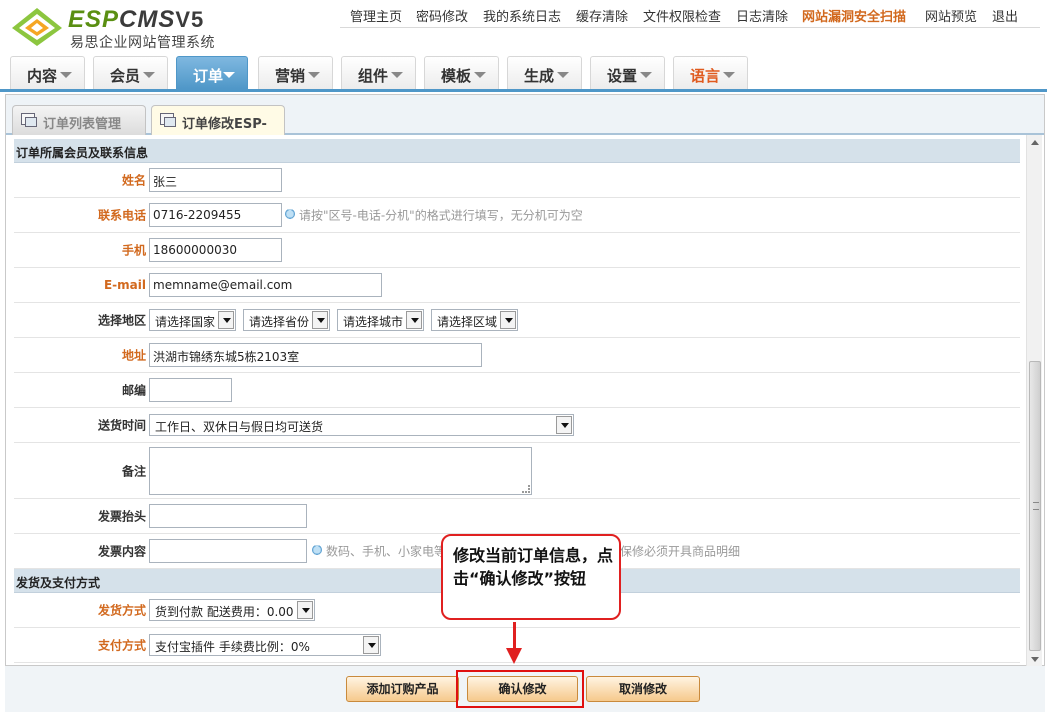 The height and width of the screenshot is (712, 1047). Describe the element at coordinates (1005, 15) in the screenshot. I see `topnav-logout: 退出` at that location.